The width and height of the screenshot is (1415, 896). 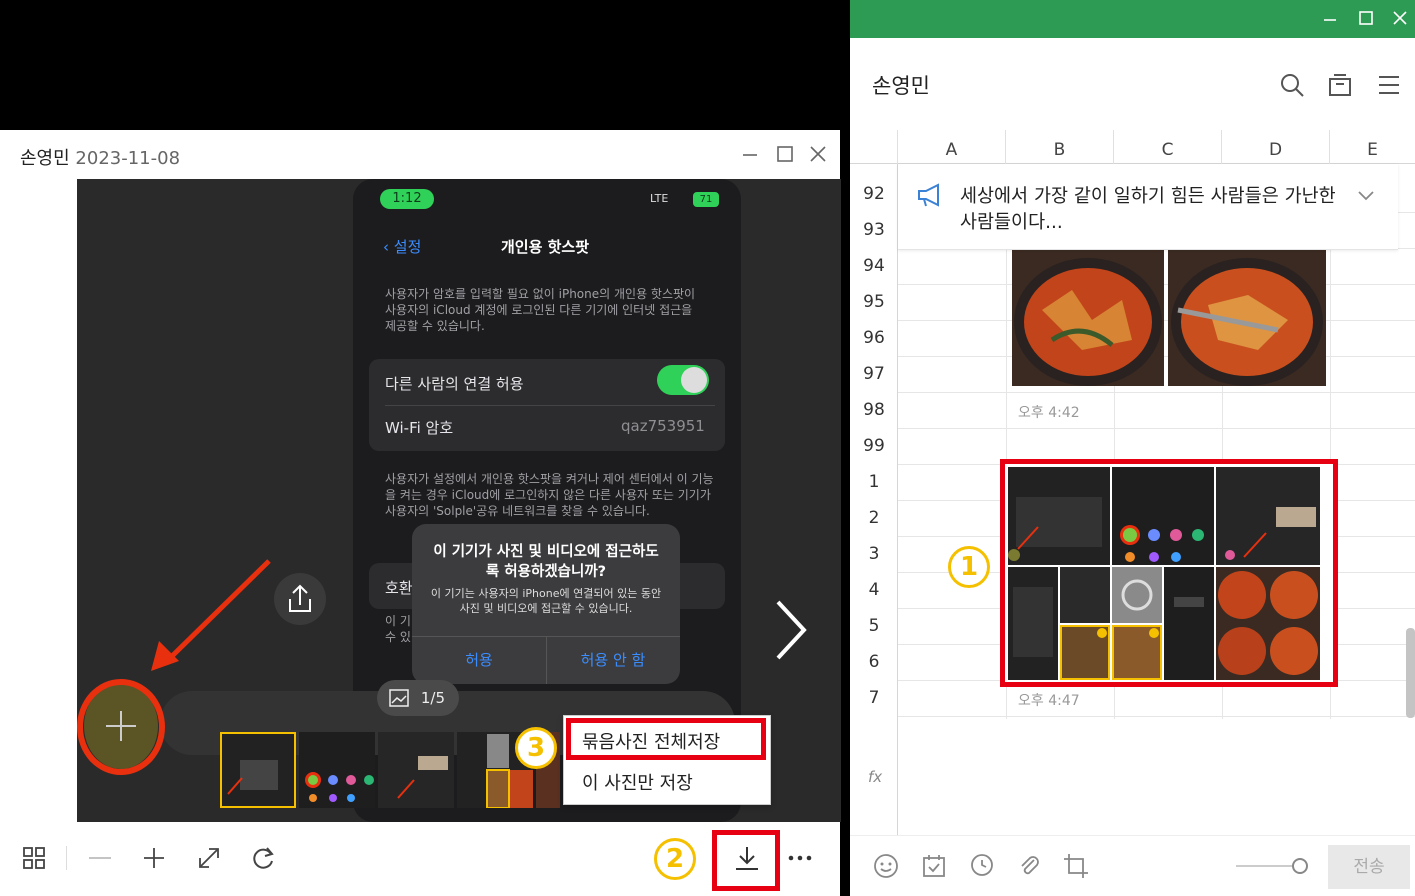 What do you see at coordinates (874, 194) in the screenshot?
I see `row-number: 92` at bounding box center [874, 194].